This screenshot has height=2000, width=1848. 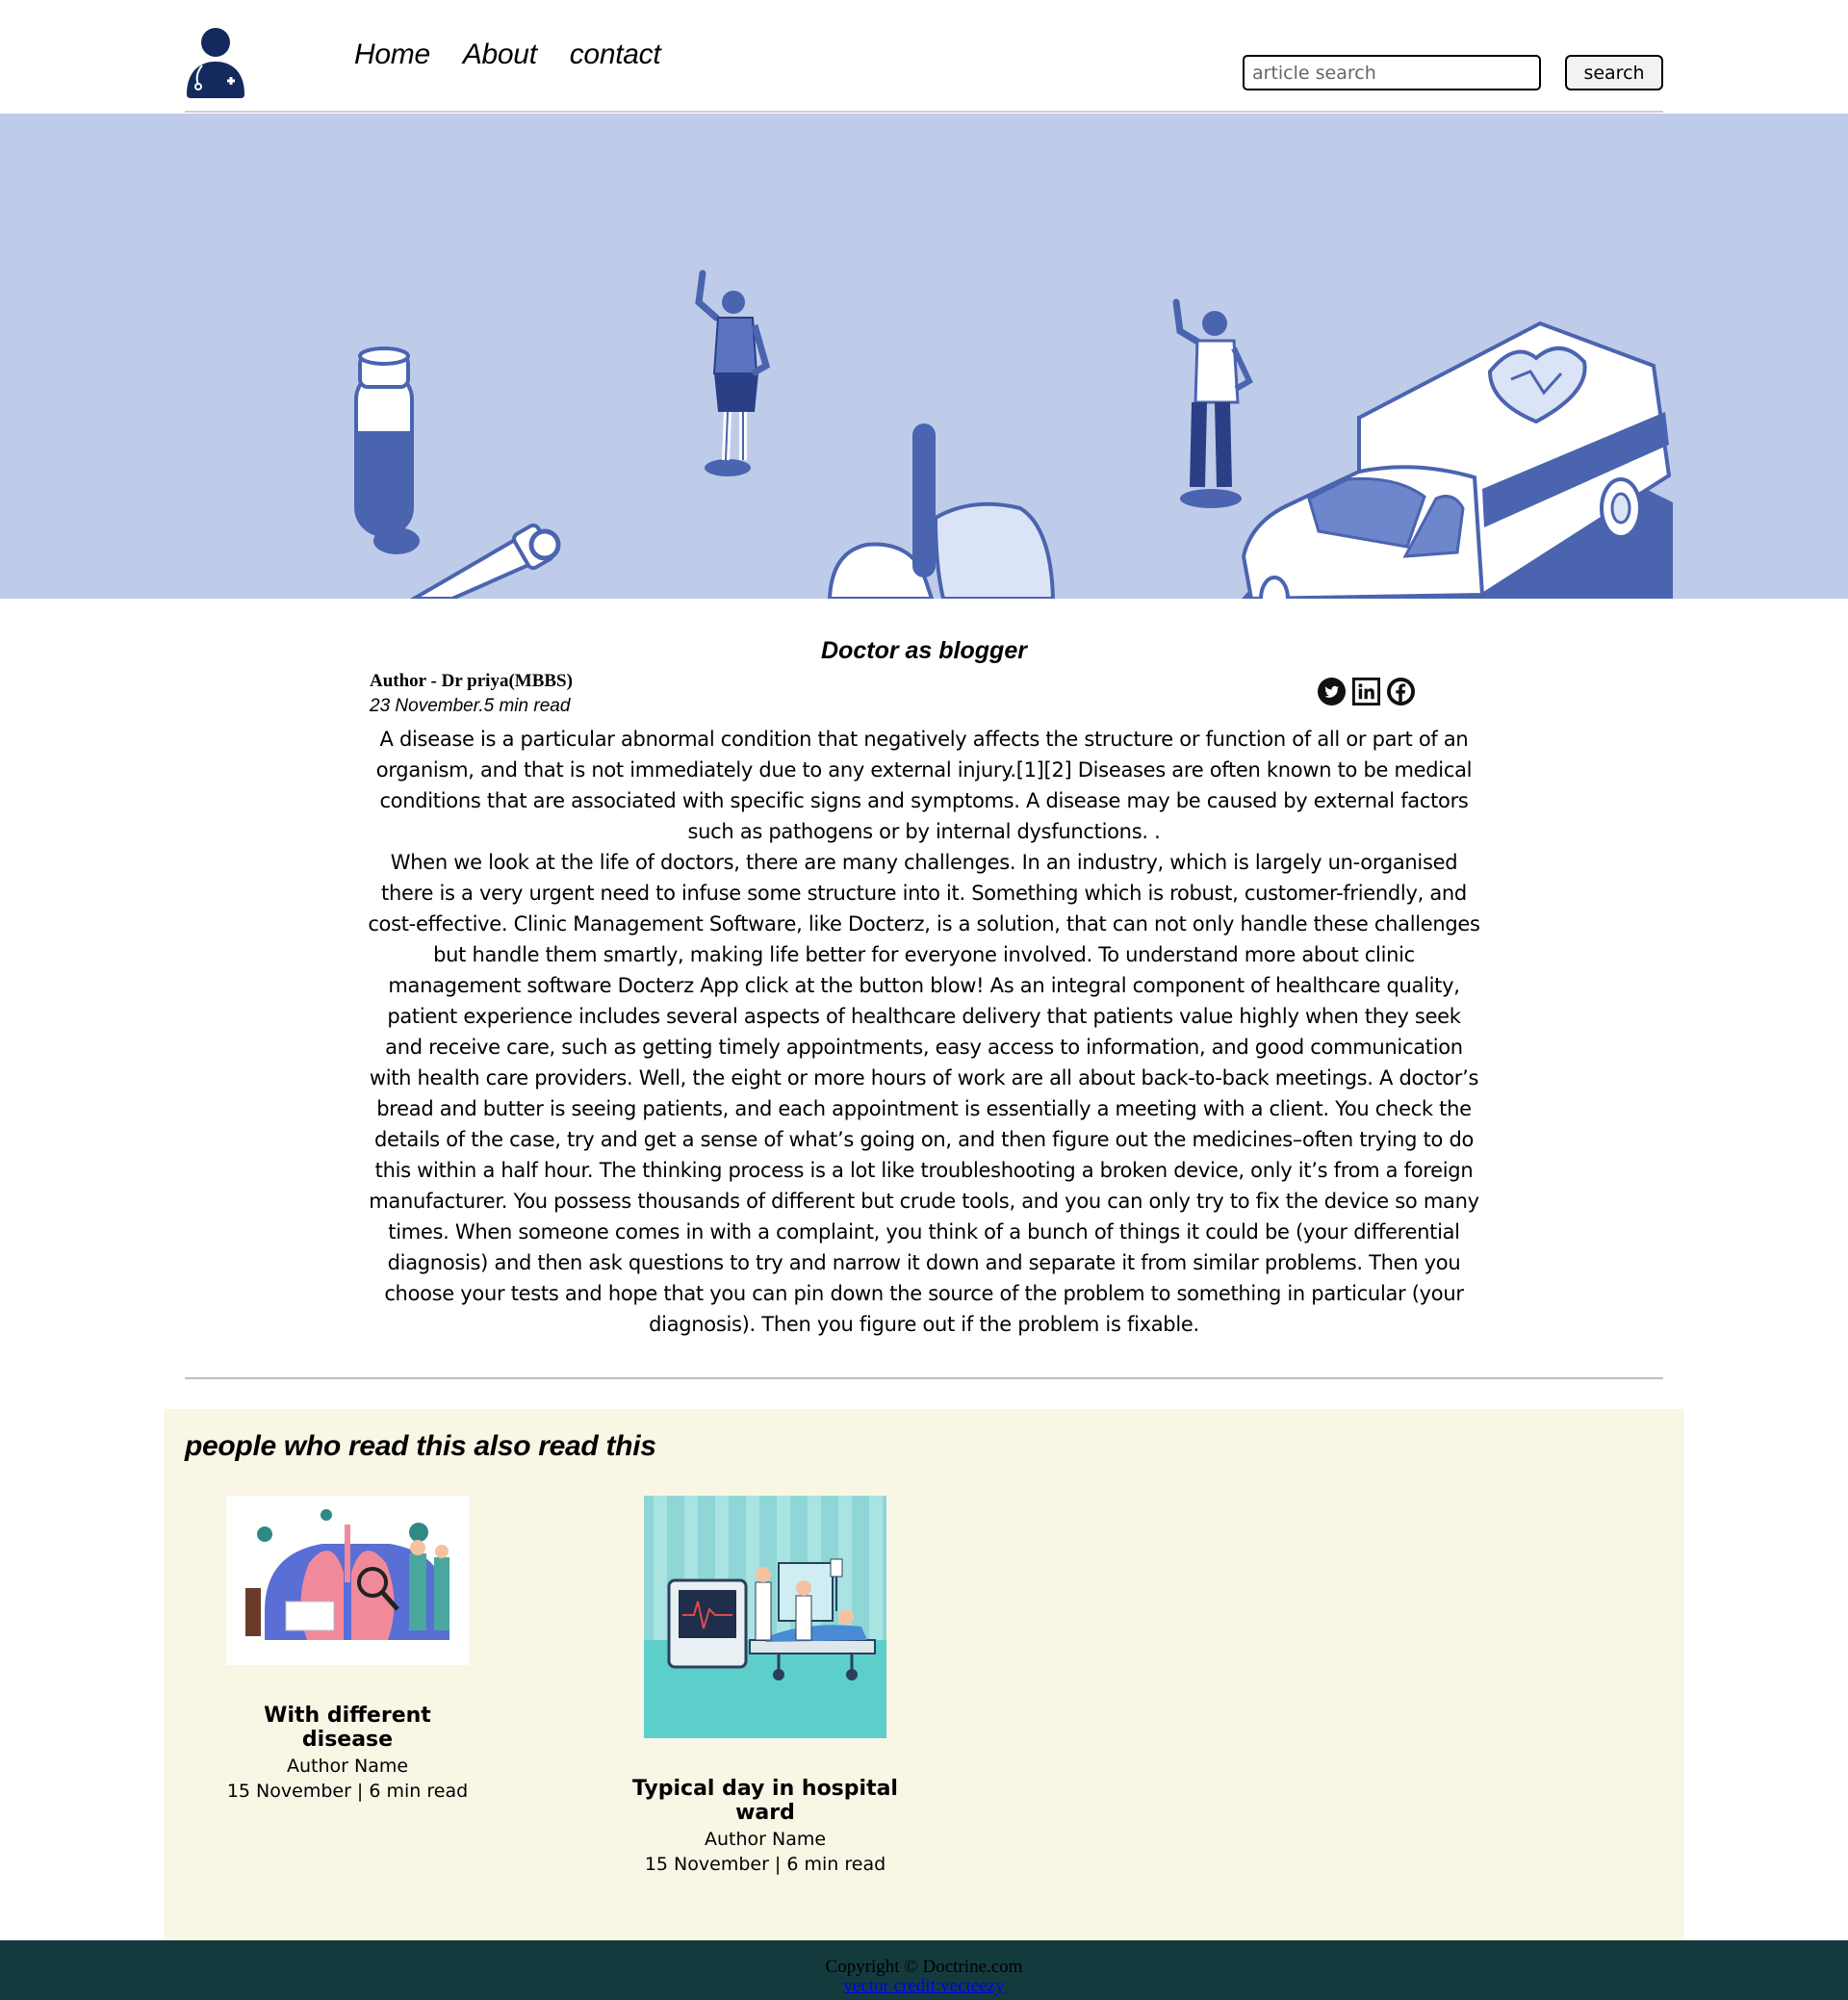 What do you see at coordinates (420, 1446) in the screenshot?
I see `related-heading: people who read this also read this` at bounding box center [420, 1446].